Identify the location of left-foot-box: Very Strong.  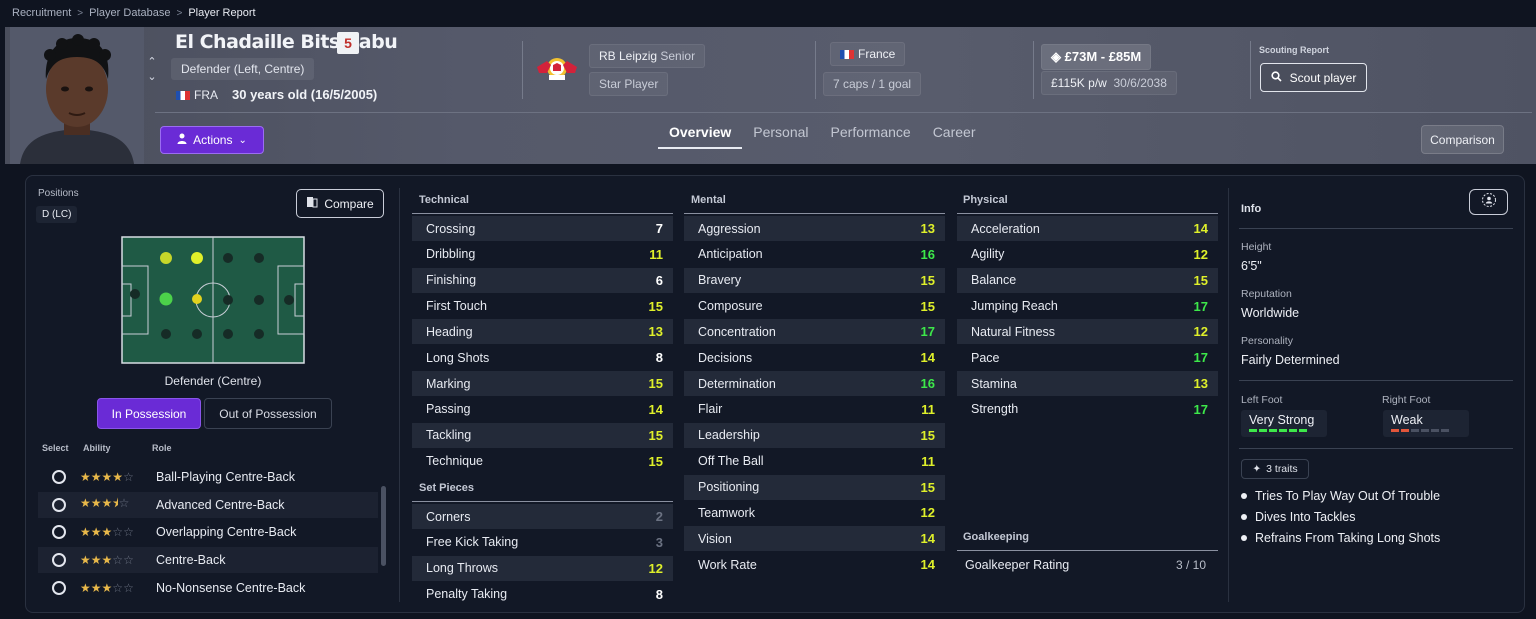
(1284, 423).